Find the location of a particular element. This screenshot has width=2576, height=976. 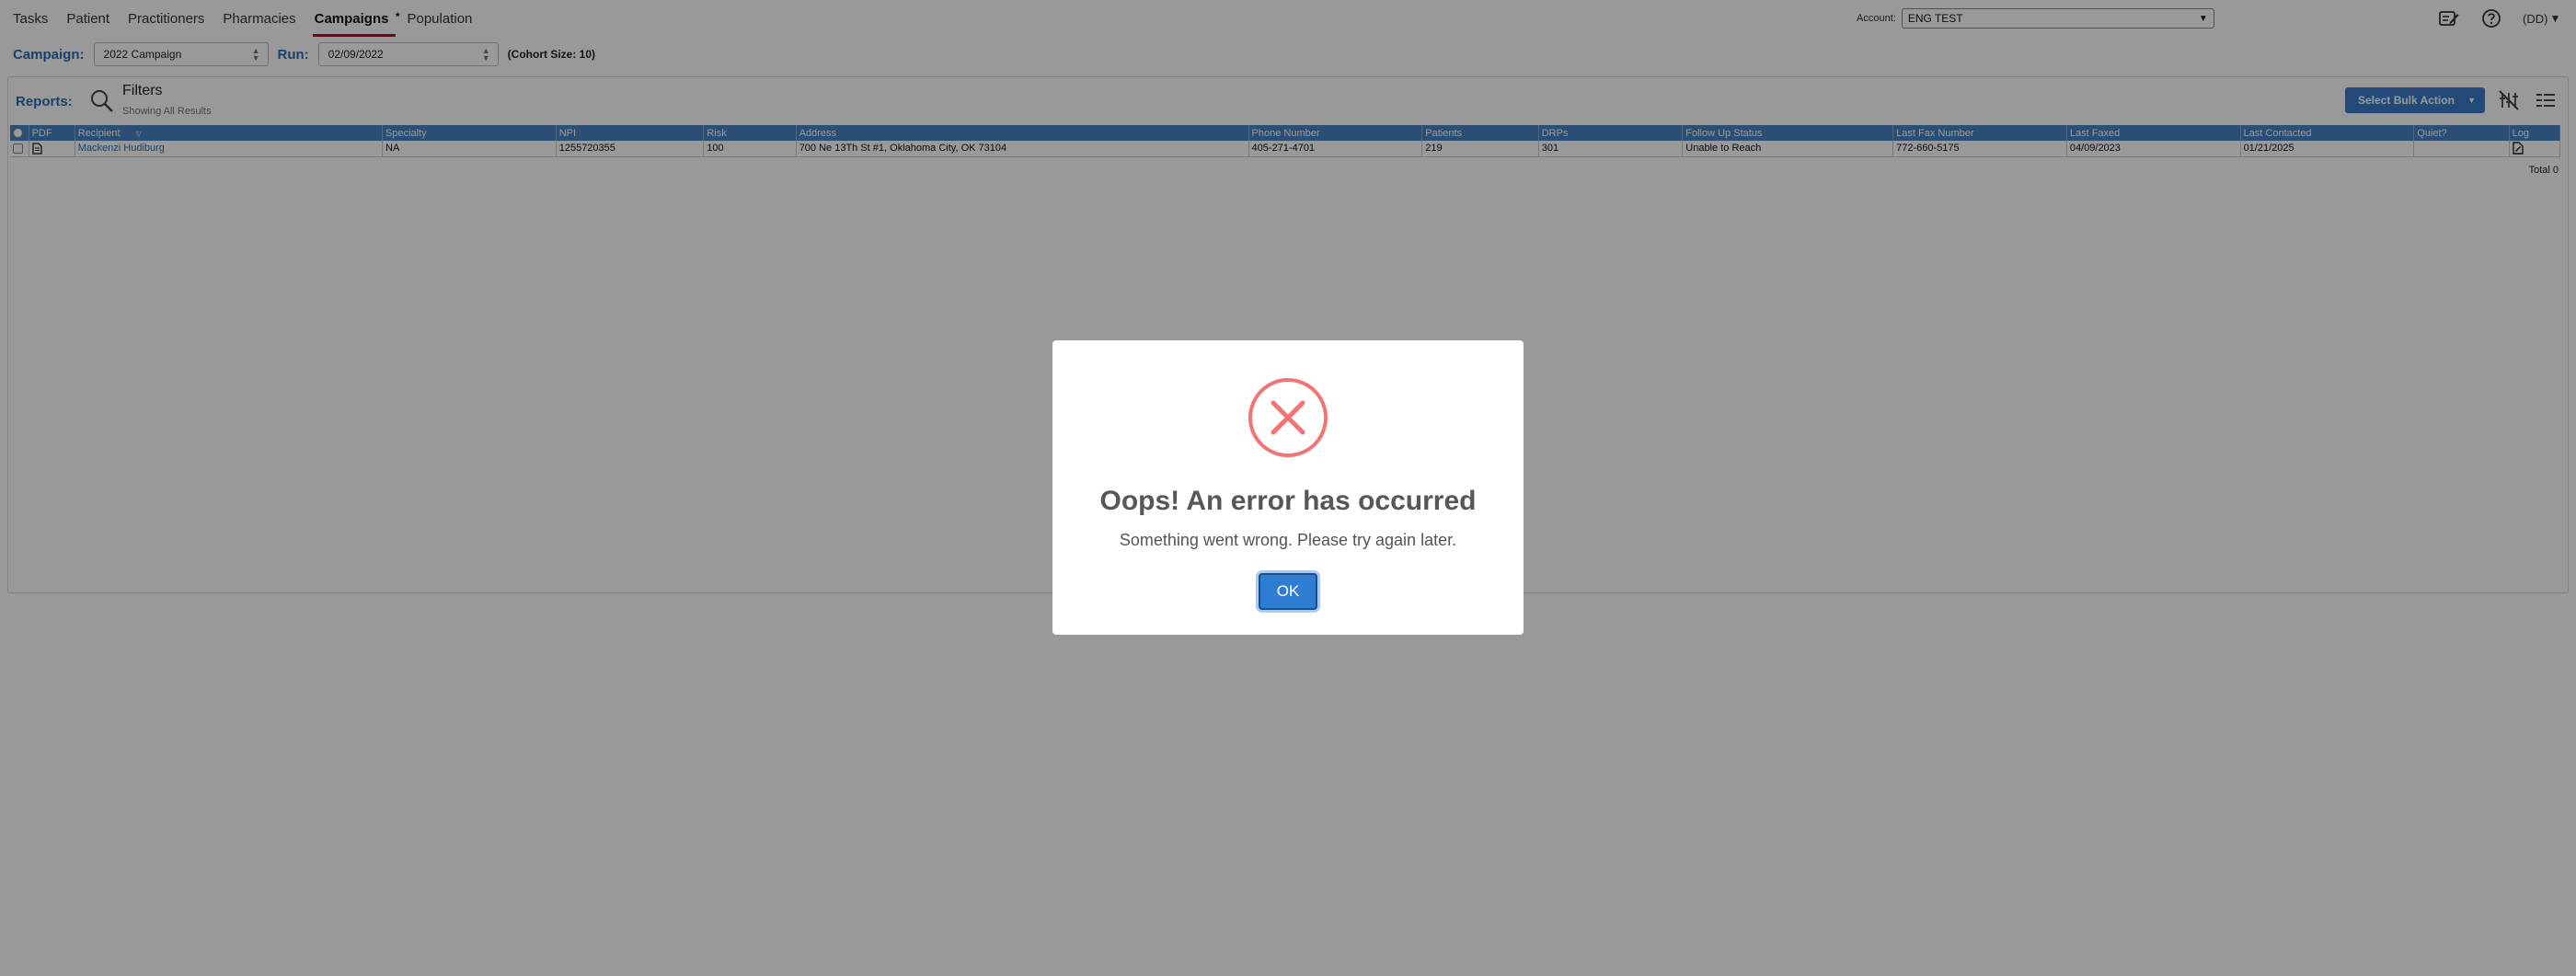

ok-button: OK is located at coordinates (1288, 591).